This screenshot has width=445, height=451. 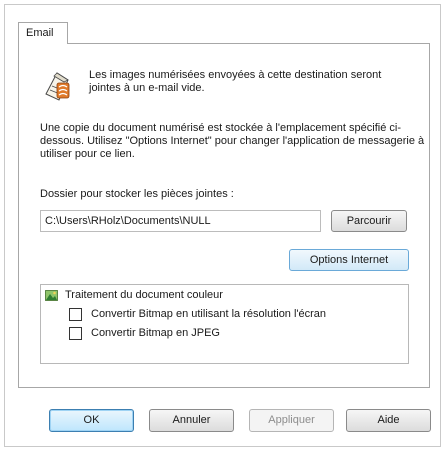 I want to click on ok-button: OK, so click(x=91, y=420).